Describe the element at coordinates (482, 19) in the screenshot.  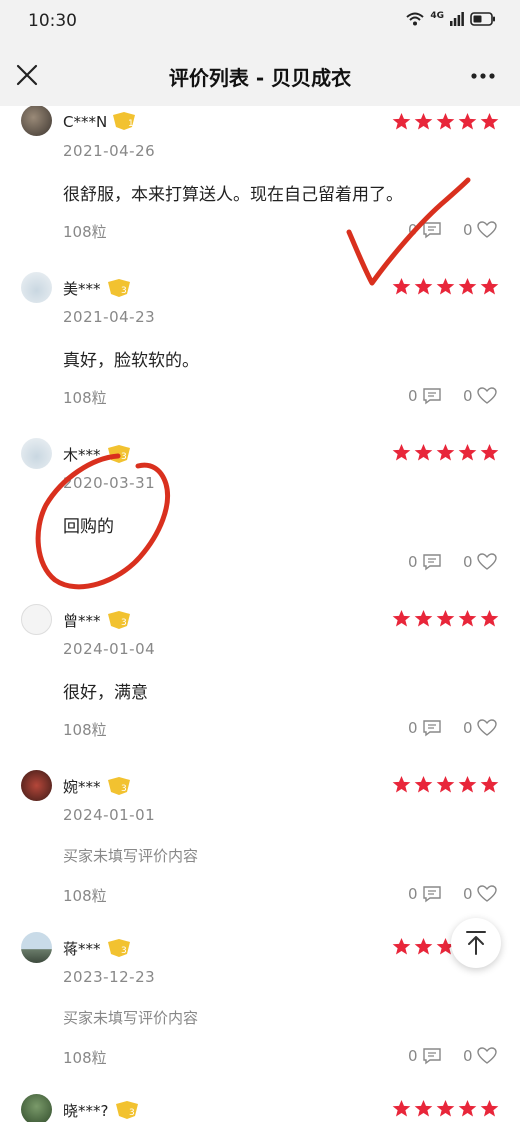
I see `battery-icon` at that location.